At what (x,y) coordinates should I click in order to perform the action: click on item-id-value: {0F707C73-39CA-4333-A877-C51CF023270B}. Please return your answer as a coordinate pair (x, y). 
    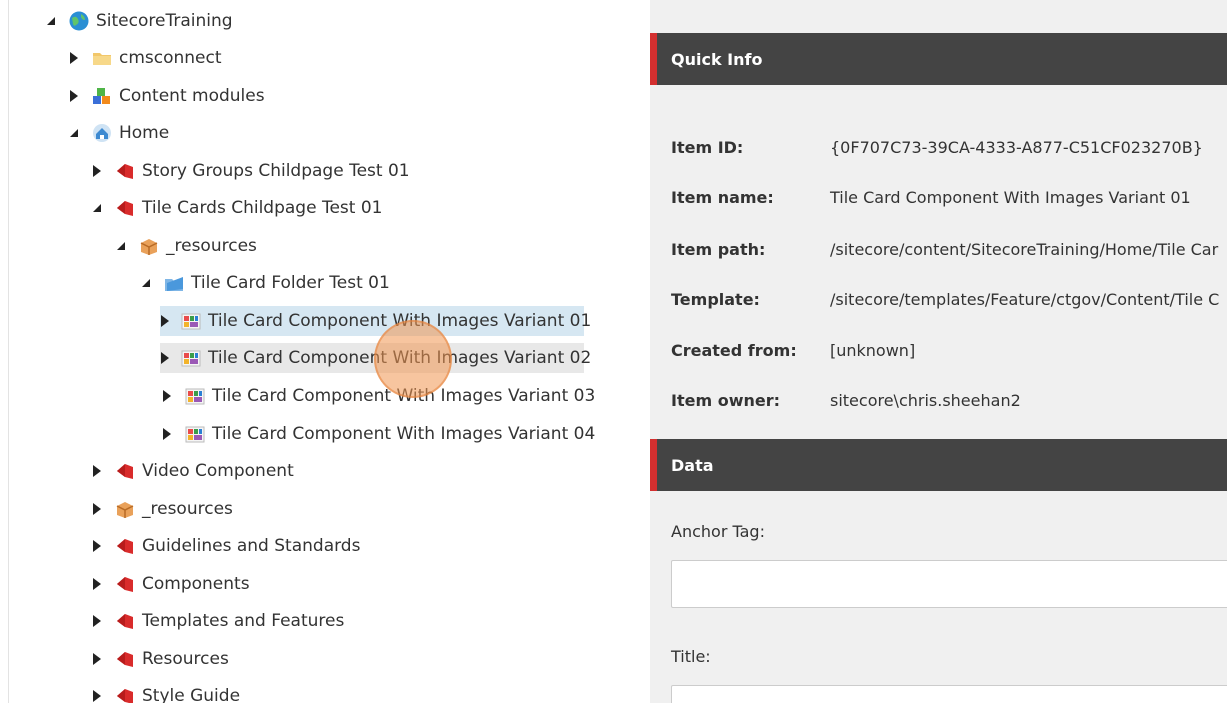
    Looking at the image, I should click on (1016, 147).